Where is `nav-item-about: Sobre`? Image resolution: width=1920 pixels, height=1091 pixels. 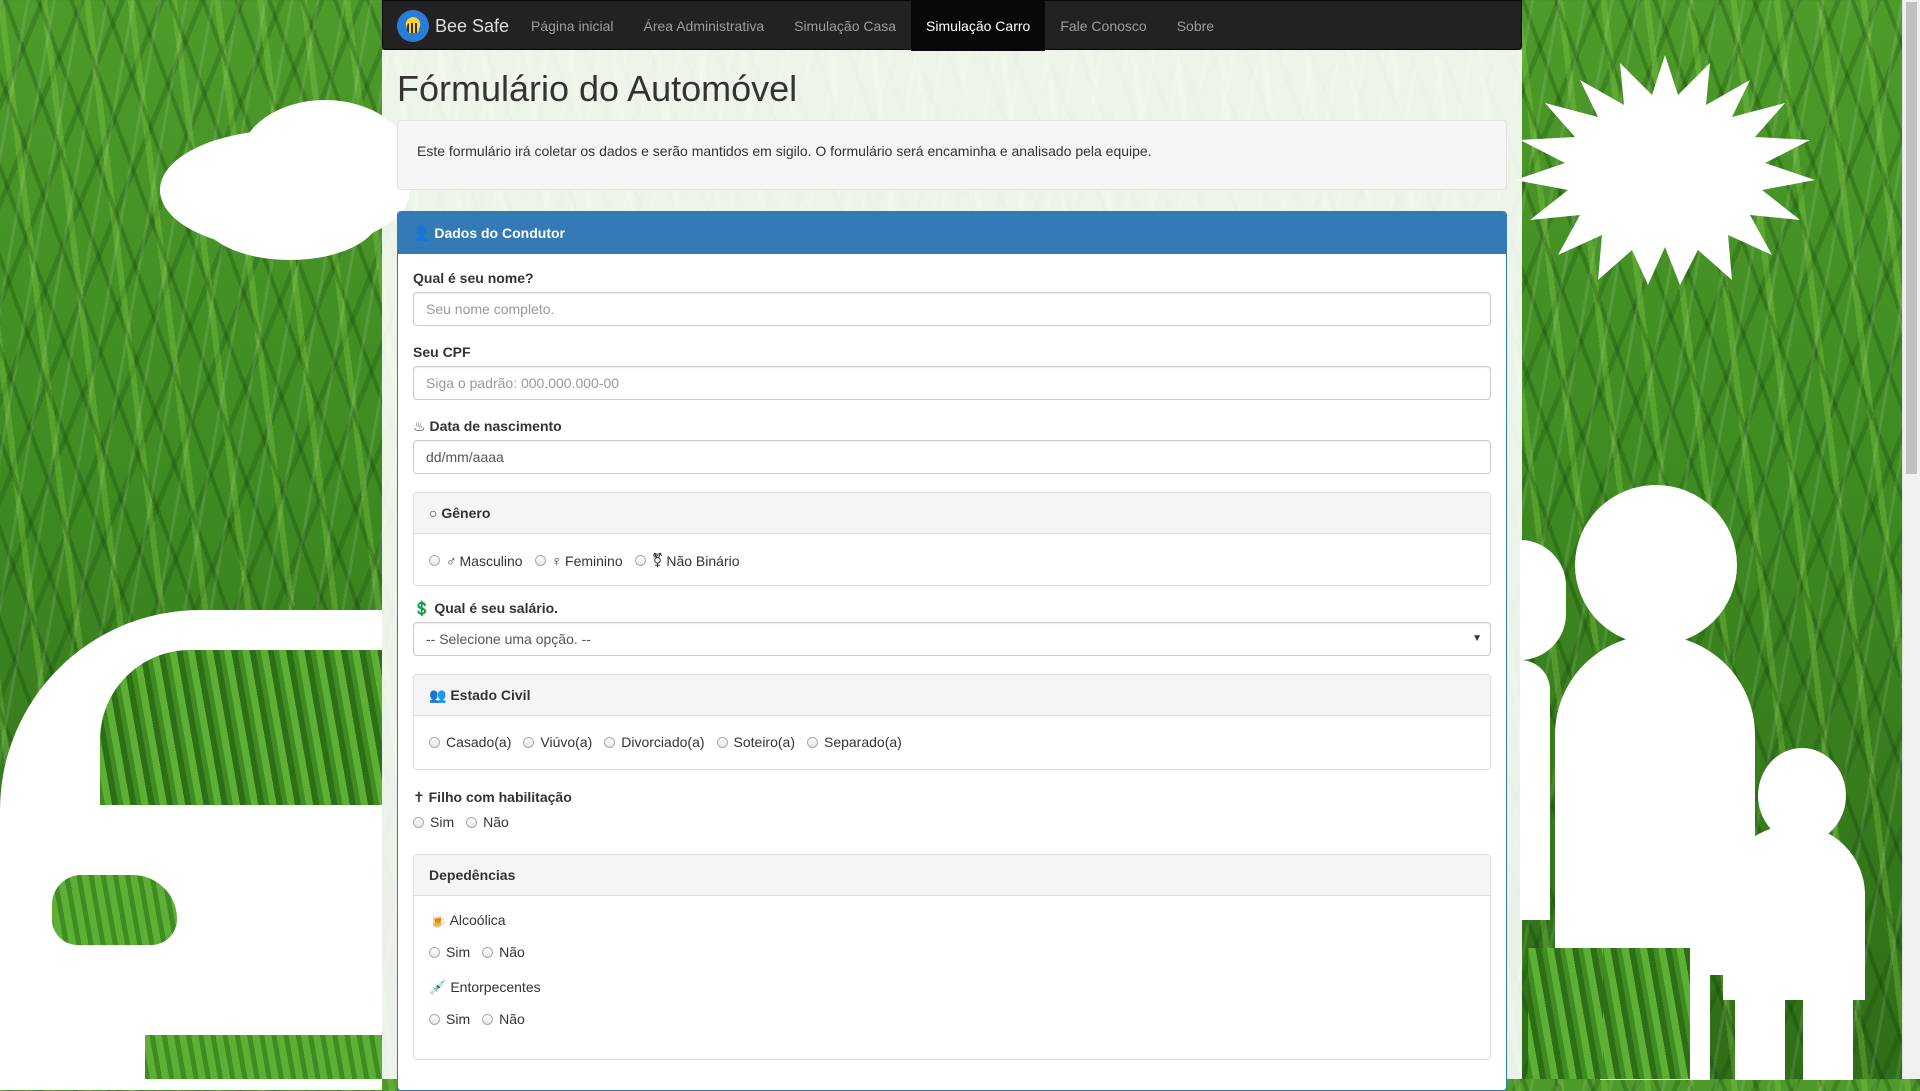
nav-item-about: Sobre is located at coordinates (1195, 26).